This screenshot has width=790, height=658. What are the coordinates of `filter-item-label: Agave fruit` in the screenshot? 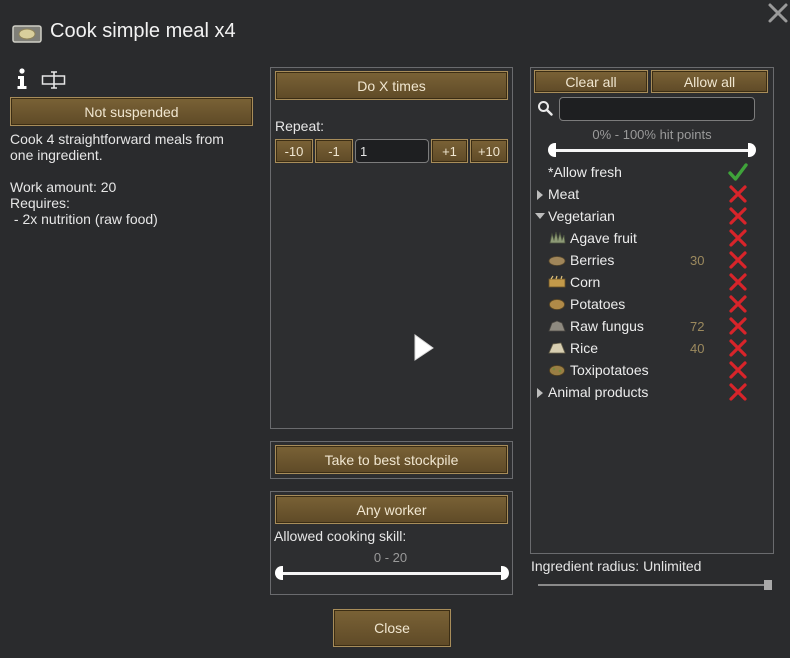 It's located at (603, 238).